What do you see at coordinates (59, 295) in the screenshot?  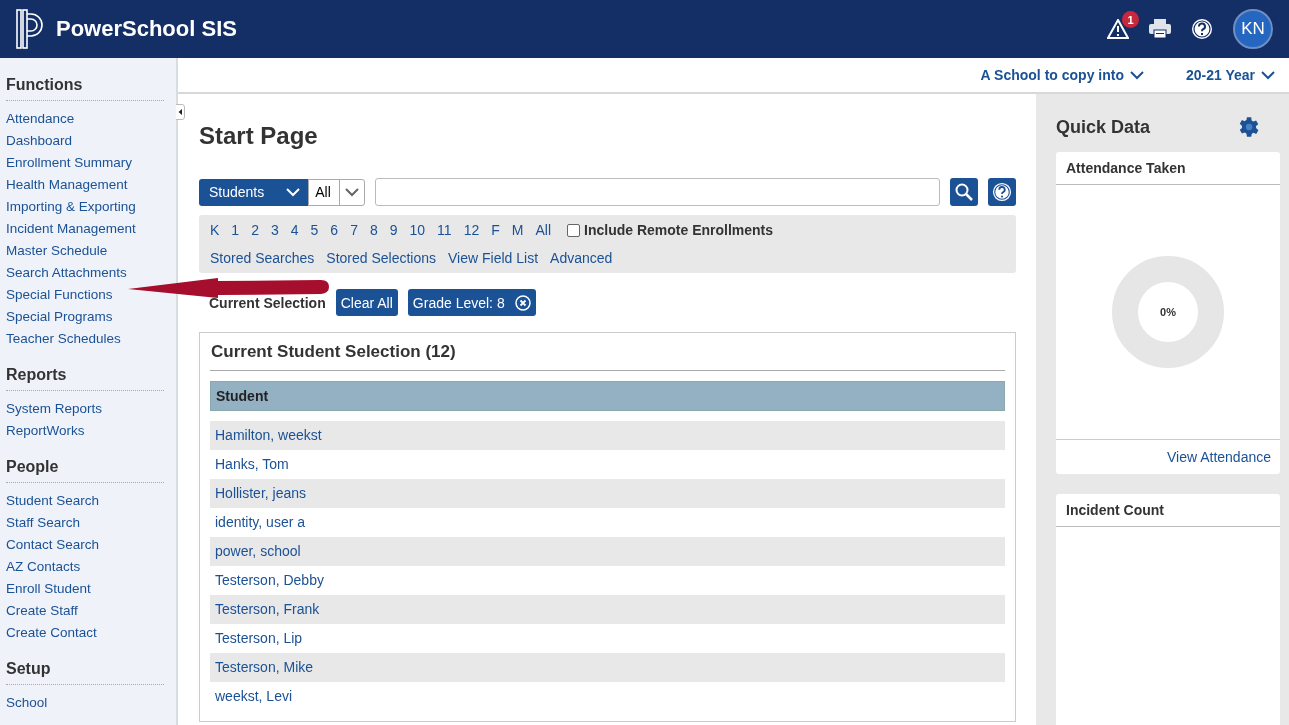 I see `sidebar-link: Special Functions` at bounding box center [59, 295].